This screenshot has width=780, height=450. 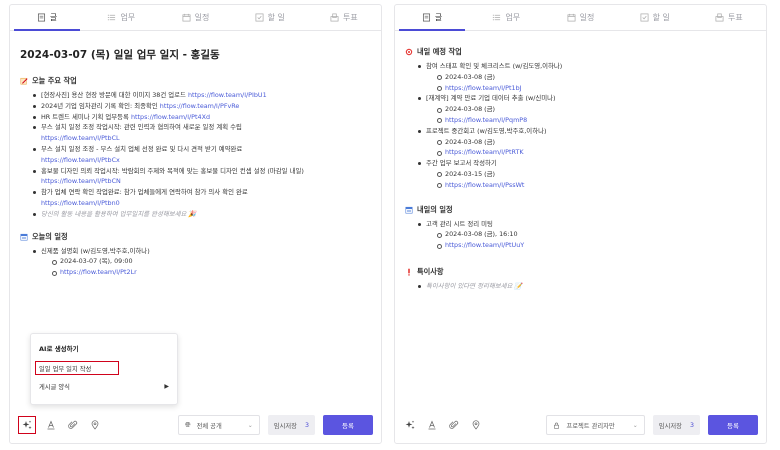 I want to click on task-link: https://flow.team/l/PtbCx, so click(x=80, y=160).